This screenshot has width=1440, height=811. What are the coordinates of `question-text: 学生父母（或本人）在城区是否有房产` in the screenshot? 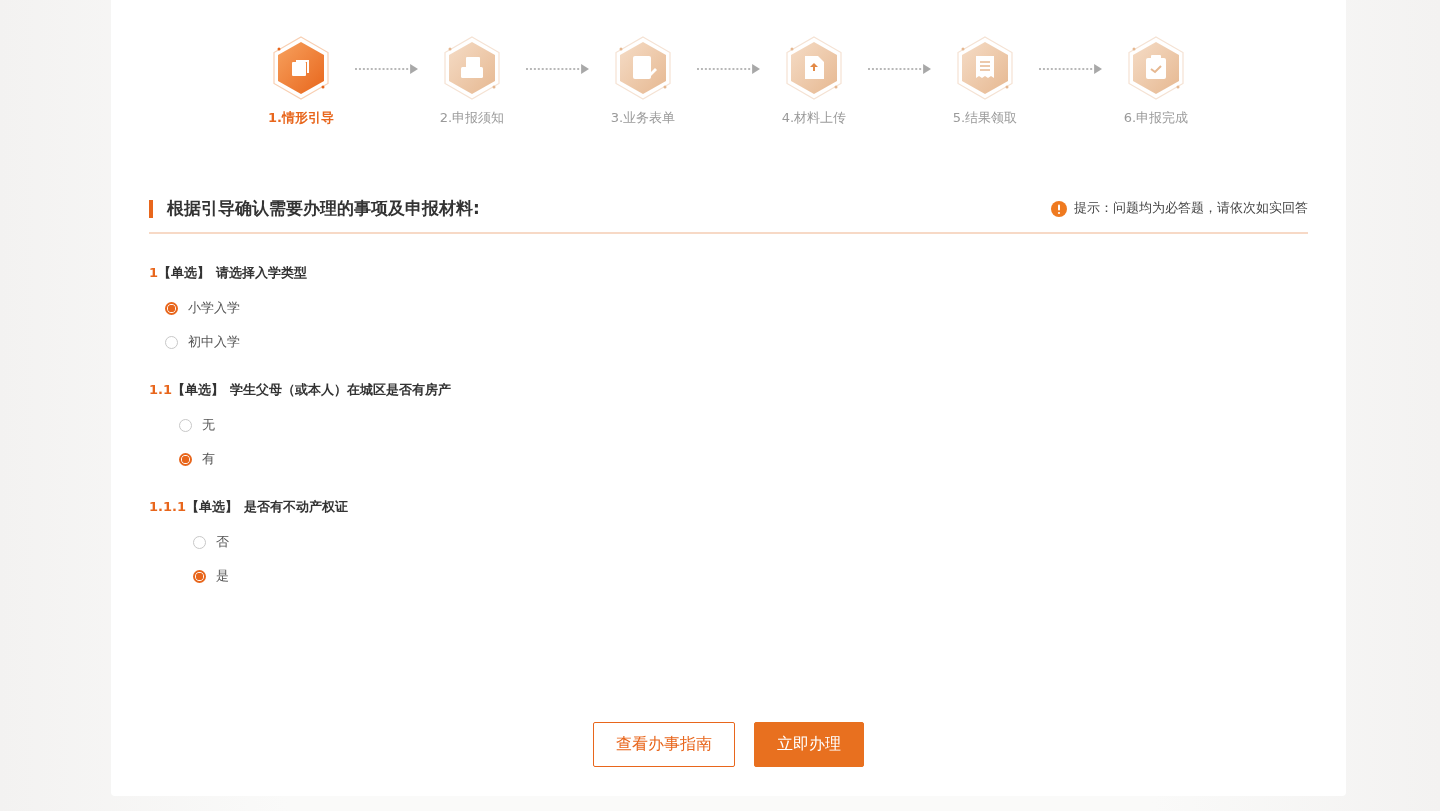 It's located at (341, 390).